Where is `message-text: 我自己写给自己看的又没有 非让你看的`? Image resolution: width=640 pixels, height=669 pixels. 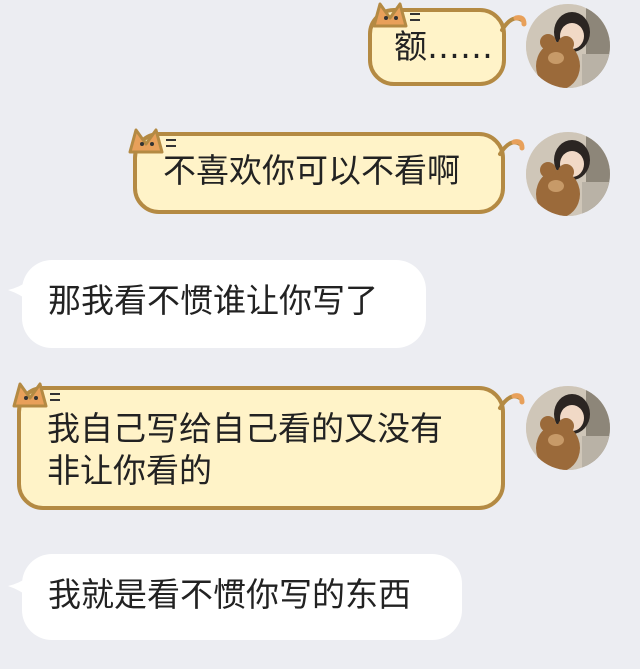
message-text: 我自己写给自己看的又没有 非让你看的 is located at coordinates (245, 449).